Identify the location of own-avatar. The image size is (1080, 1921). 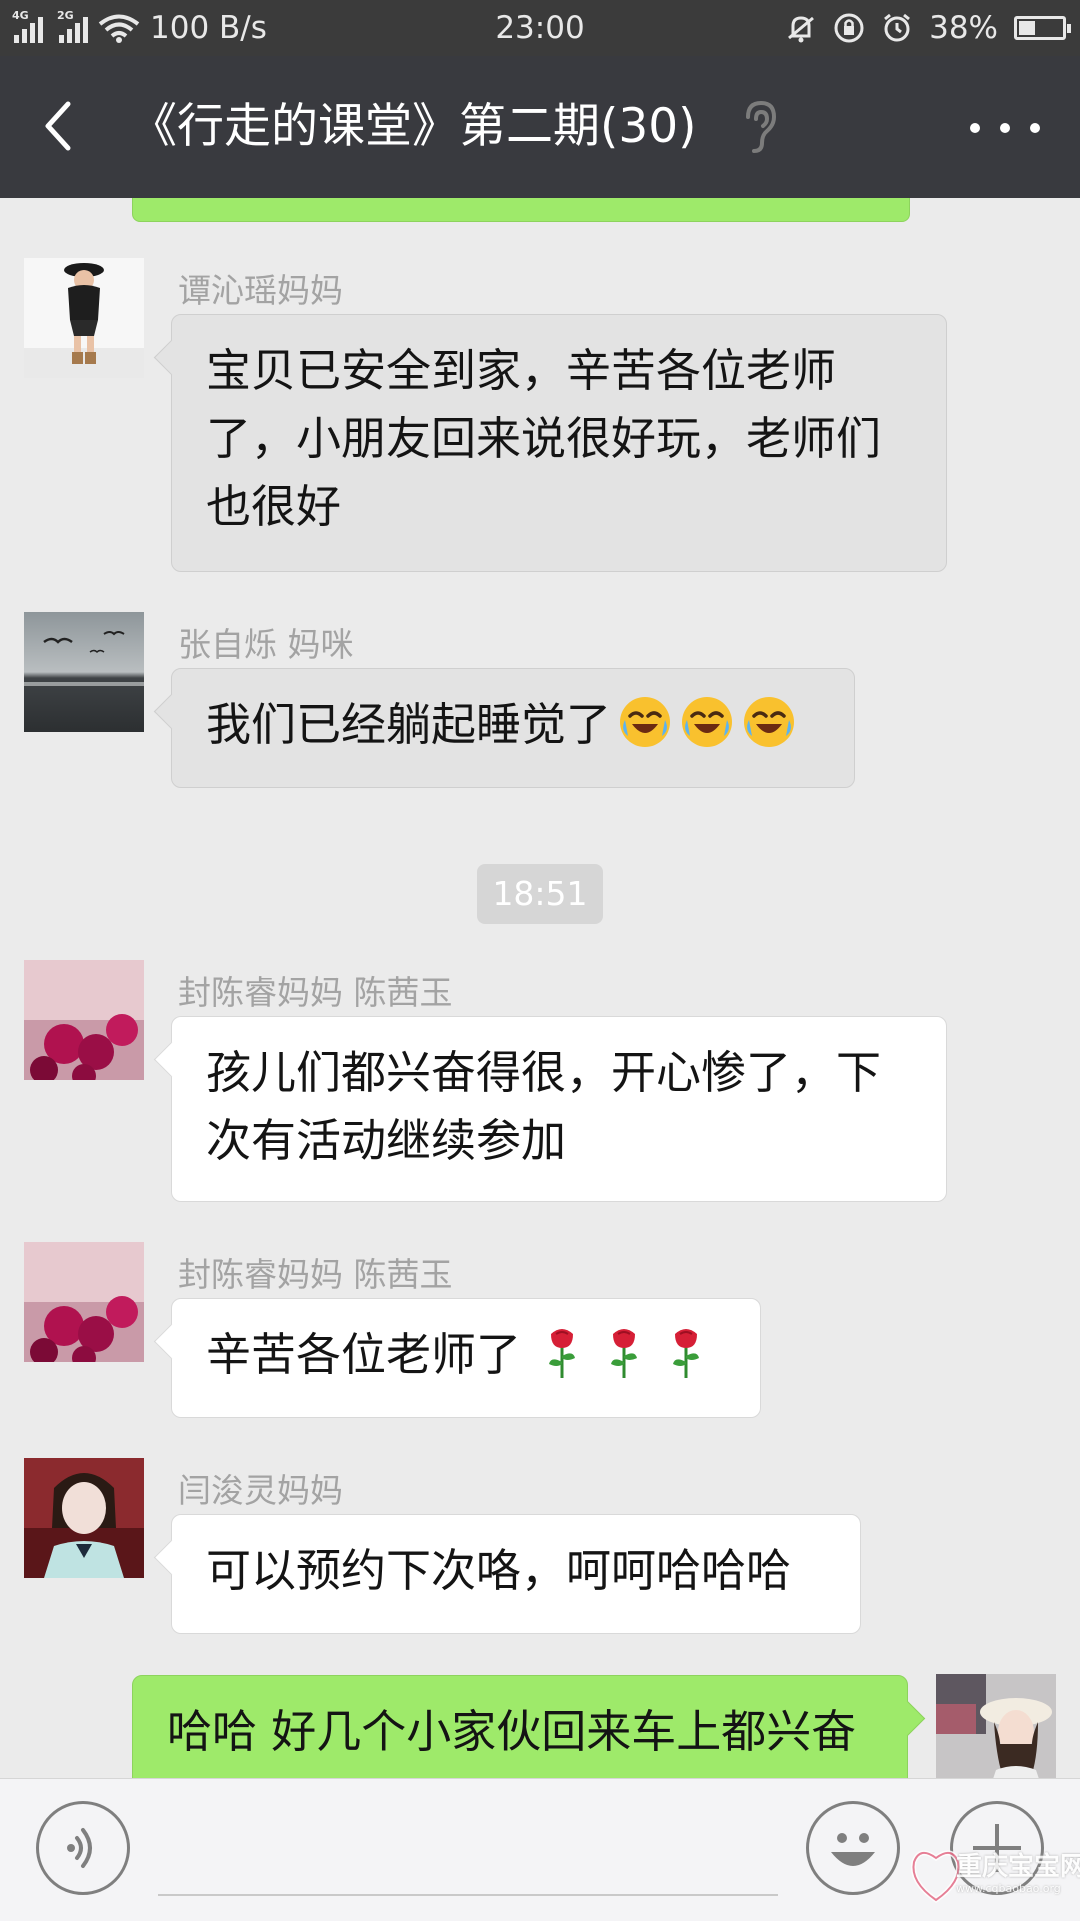
(996, 1726).